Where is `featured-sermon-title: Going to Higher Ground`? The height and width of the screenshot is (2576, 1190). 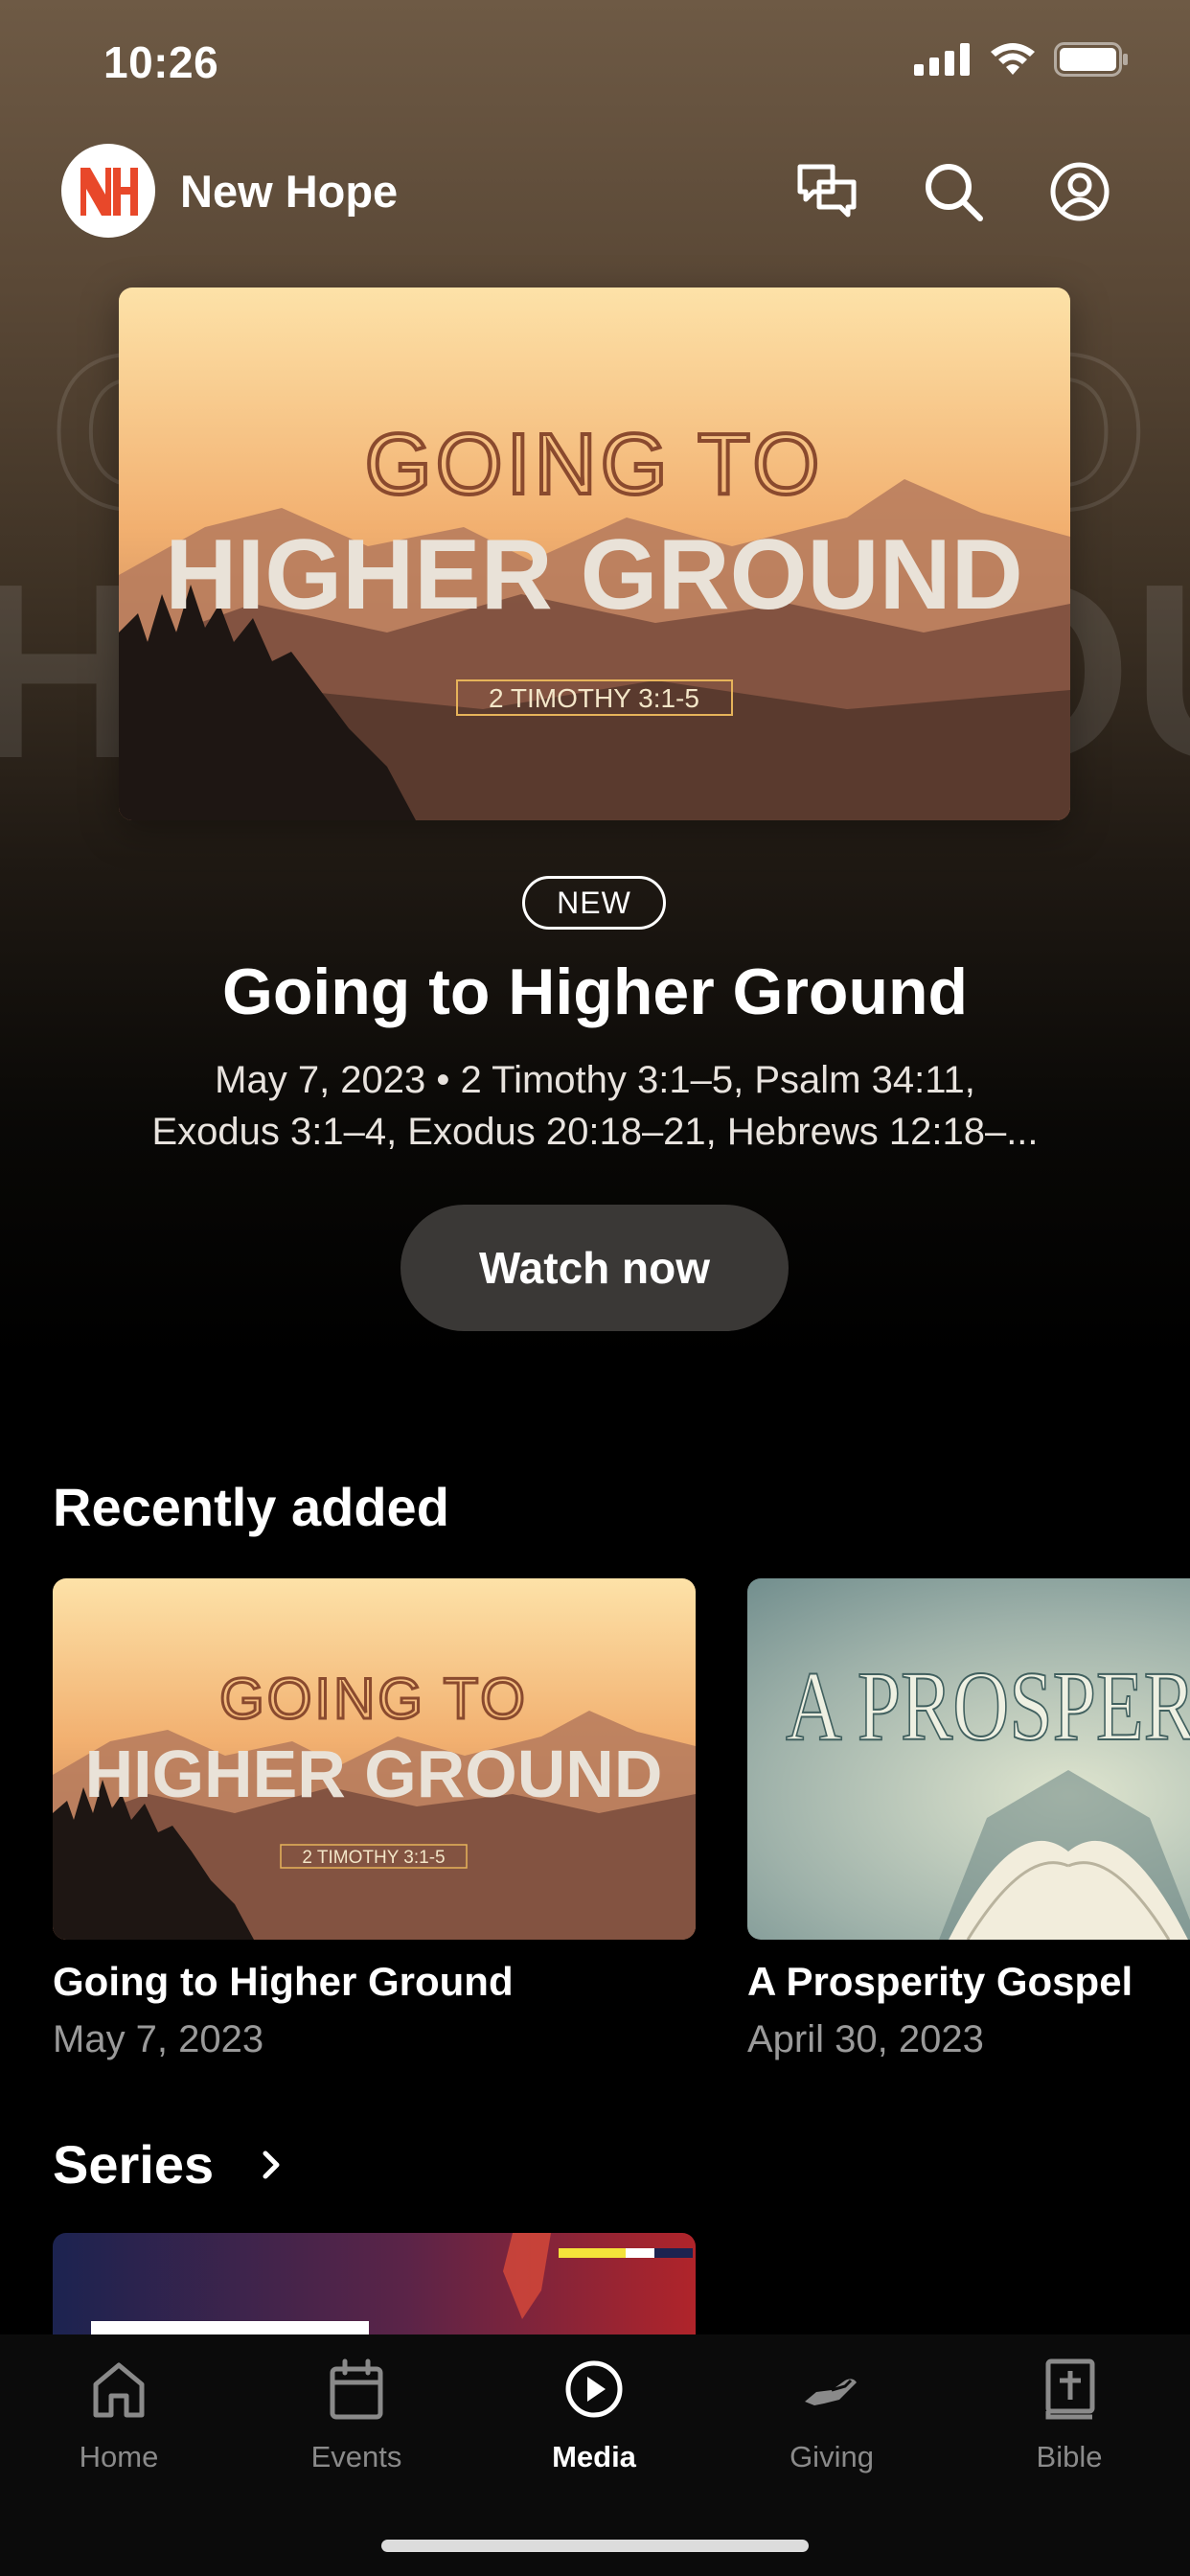 featured-sermon-title: Going to Higher Ground is located at coordinates (595, 992).